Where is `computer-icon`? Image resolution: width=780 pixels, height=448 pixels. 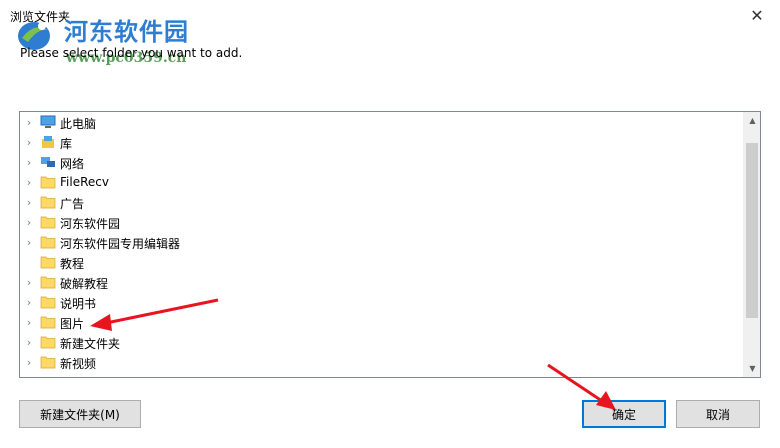
computer-icon is located at coordinates (48, 122).